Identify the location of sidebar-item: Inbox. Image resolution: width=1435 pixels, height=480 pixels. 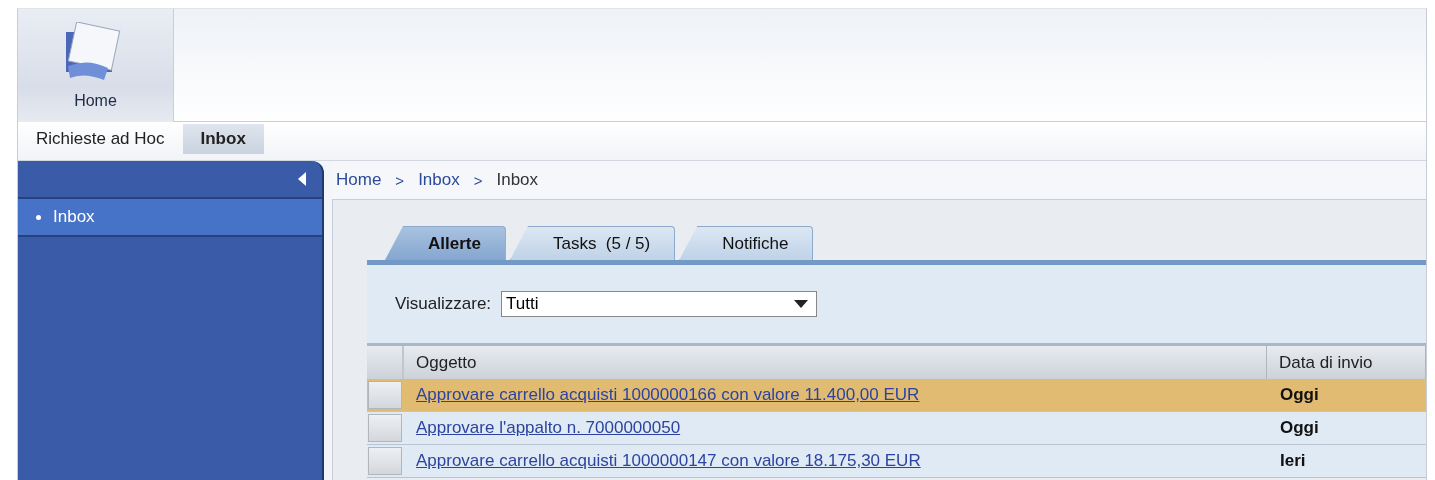
(170, 218).